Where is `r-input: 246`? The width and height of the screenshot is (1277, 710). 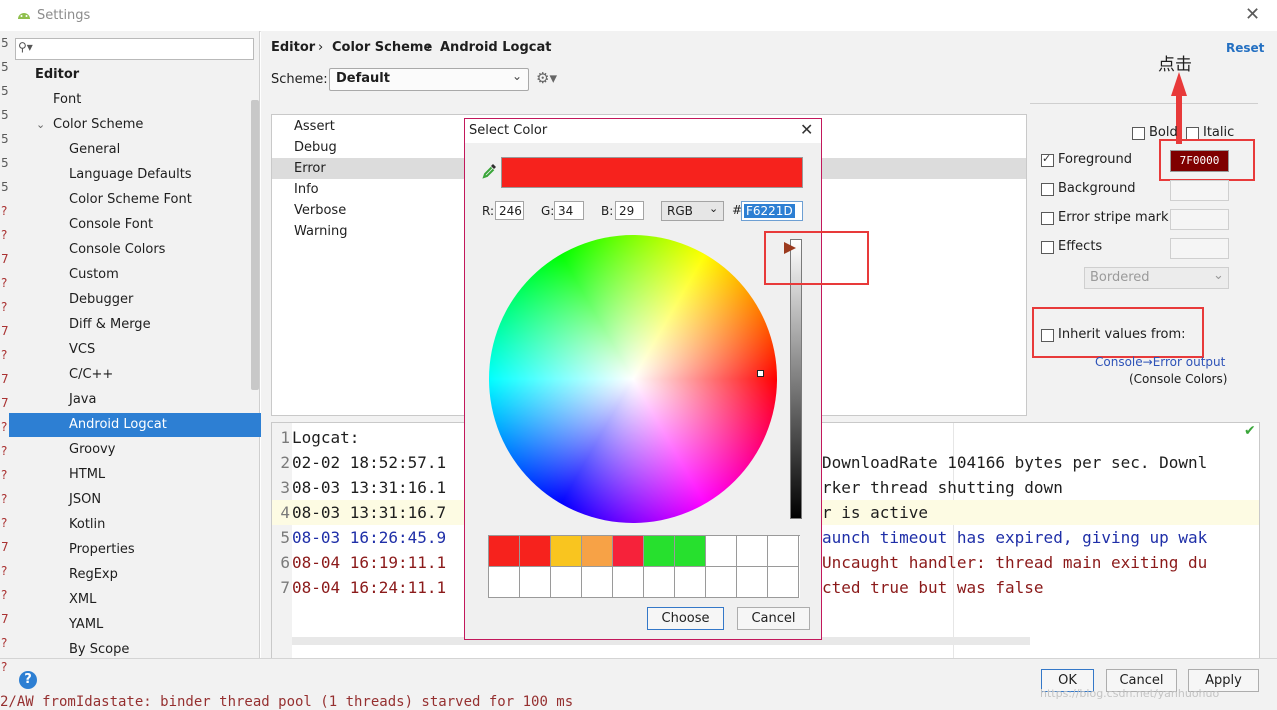
r-input: 246 is located at coordinates (509, 210).